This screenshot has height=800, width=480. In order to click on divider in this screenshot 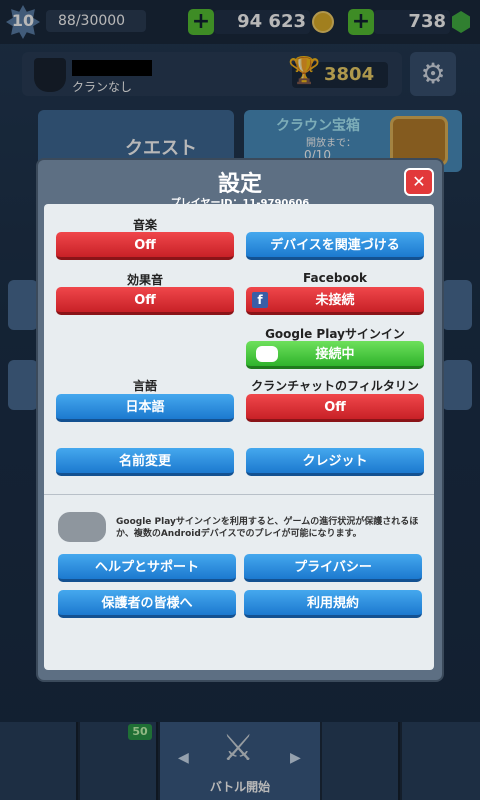, I will do `click(239, 494)`.